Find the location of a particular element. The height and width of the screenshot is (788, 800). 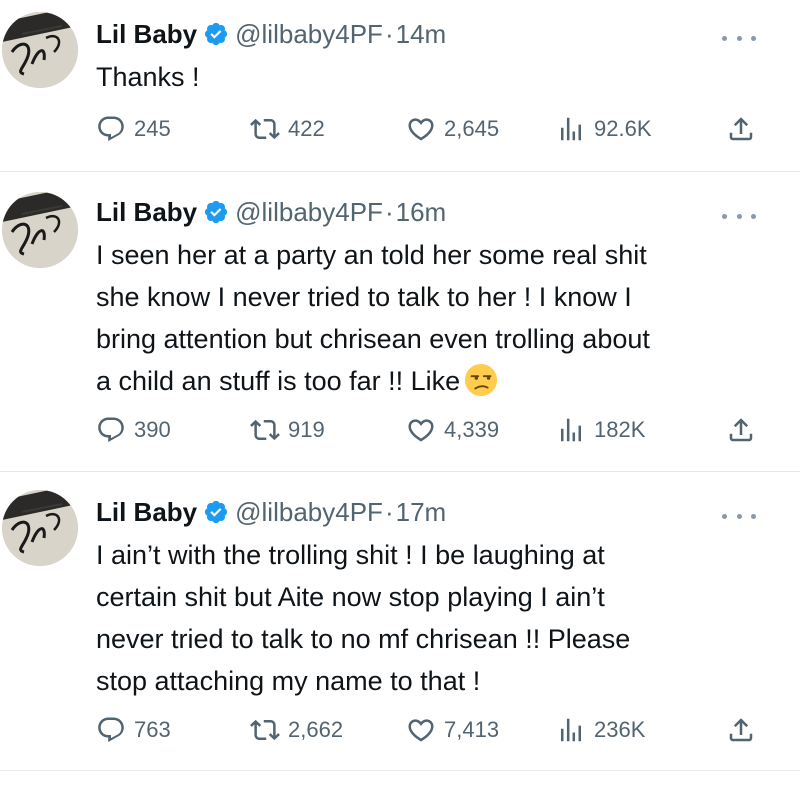

like-count: 2,645 is located at coordinates (472, 128).